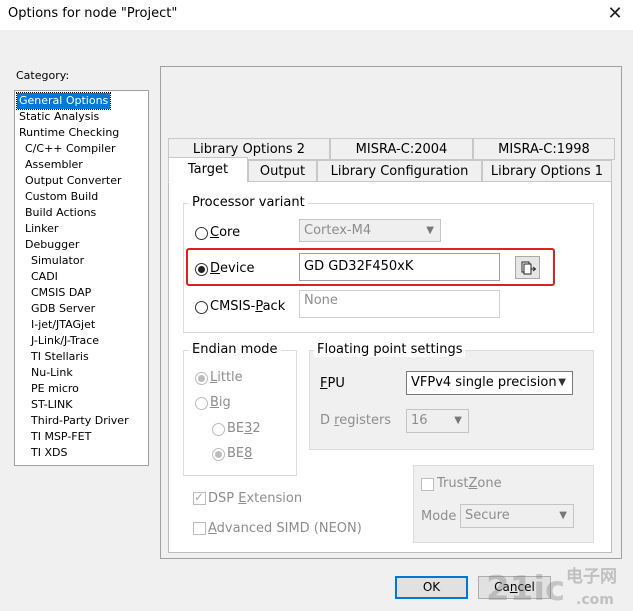  I want to click on category-item: Simulator, so click(57, 261).